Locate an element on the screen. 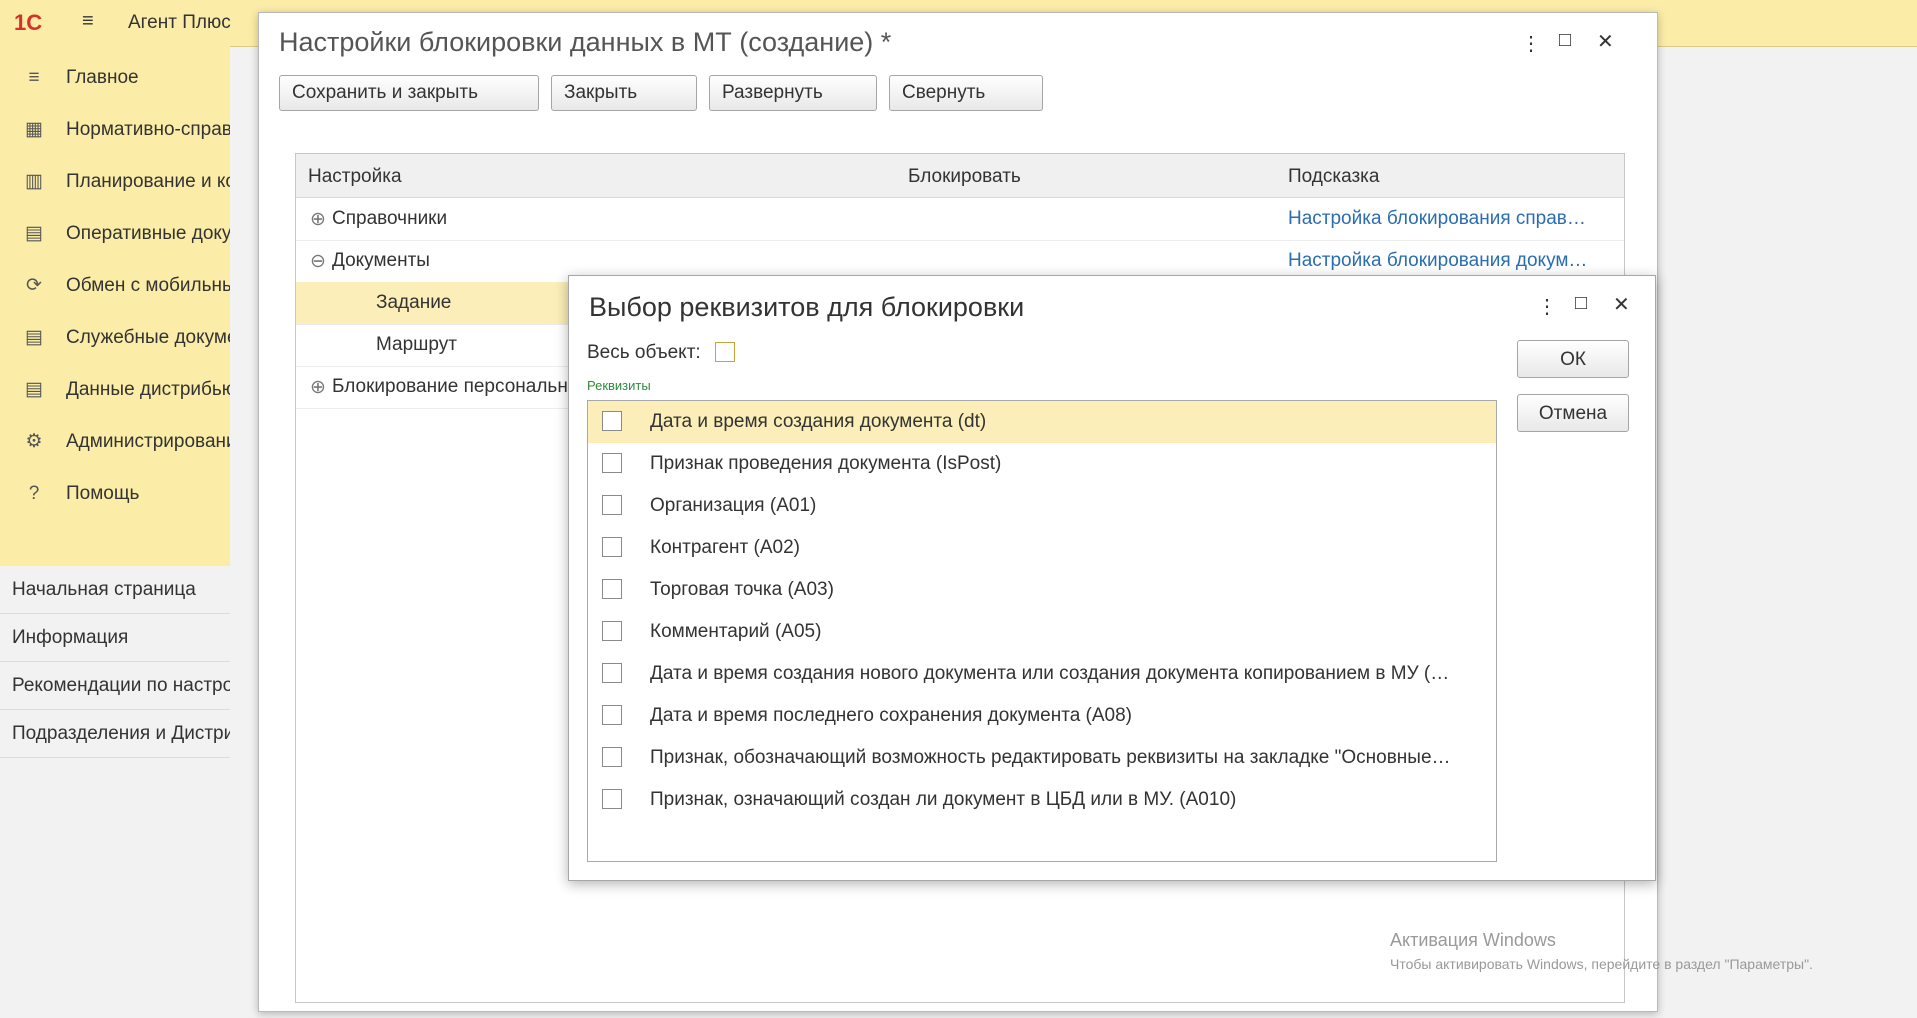  sync-icon: ⟳ is located at coordinates (34, 285).